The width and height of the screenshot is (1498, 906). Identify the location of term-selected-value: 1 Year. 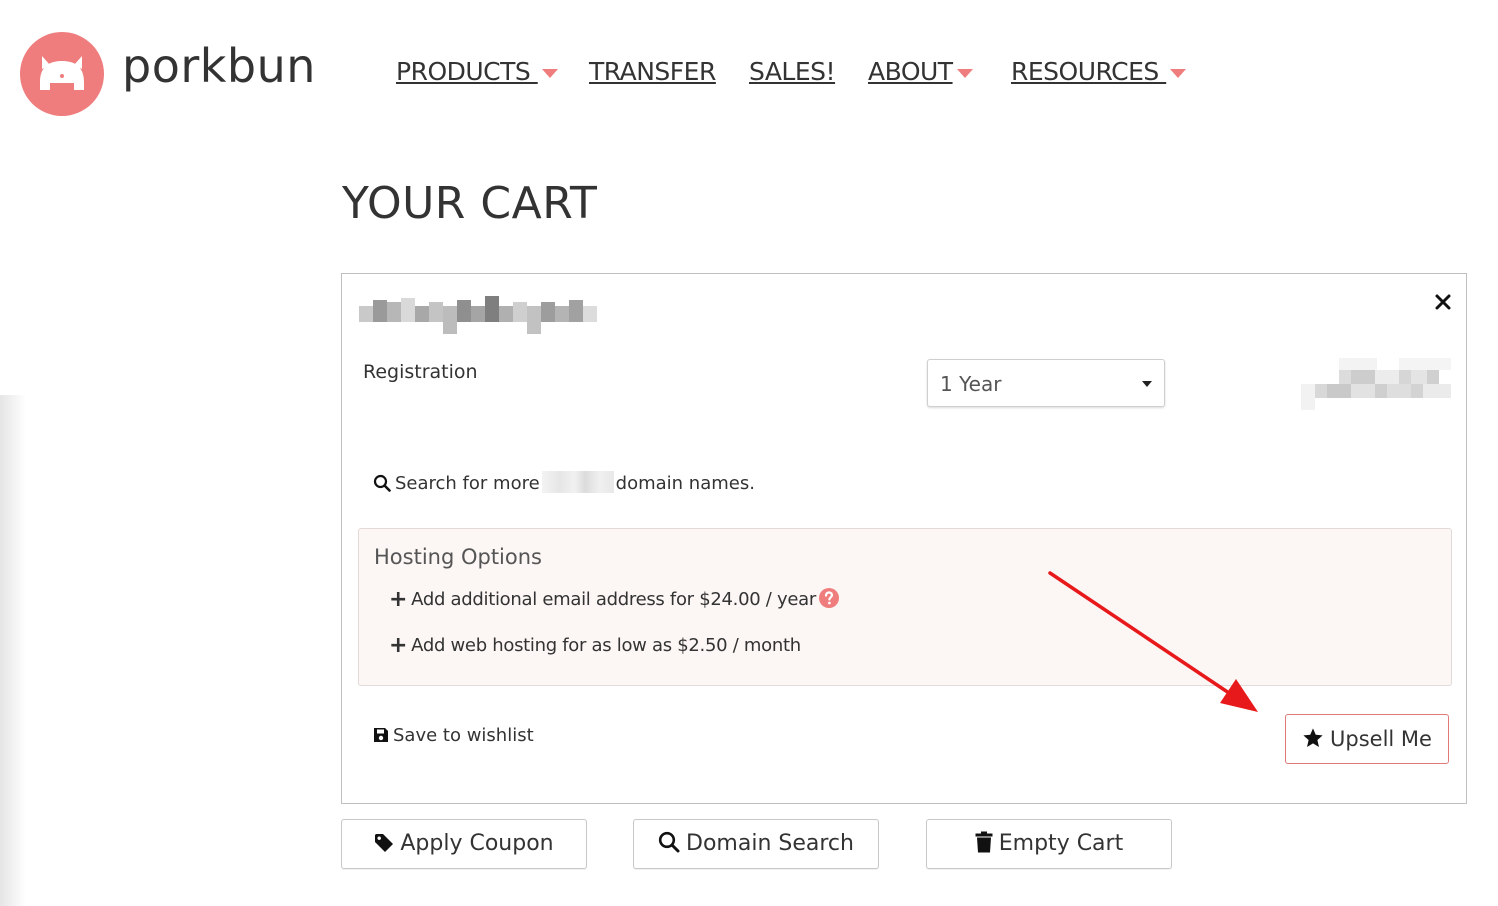
(971, 384).